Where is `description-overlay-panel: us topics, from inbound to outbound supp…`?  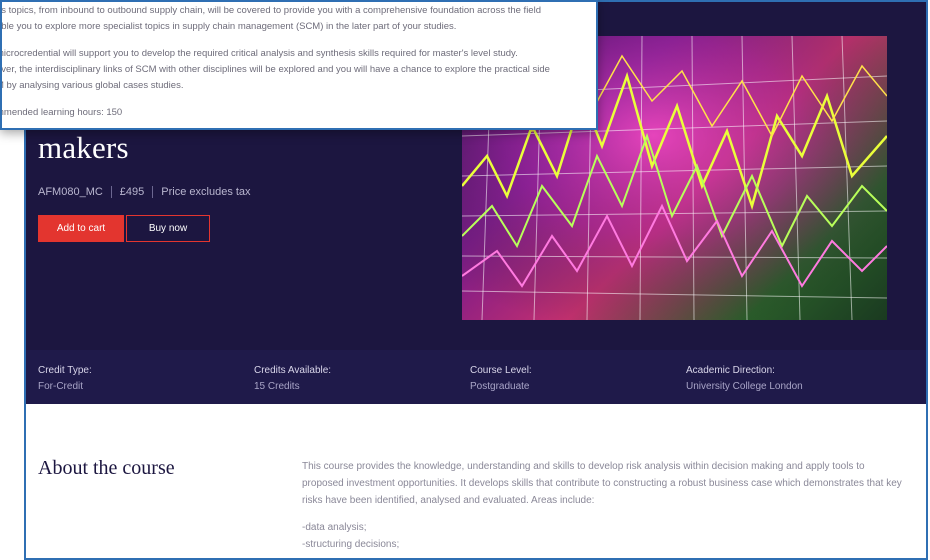
description-overlay-panel: us topics, from inbound to outbound supp… is located at coordinates (299, 65).